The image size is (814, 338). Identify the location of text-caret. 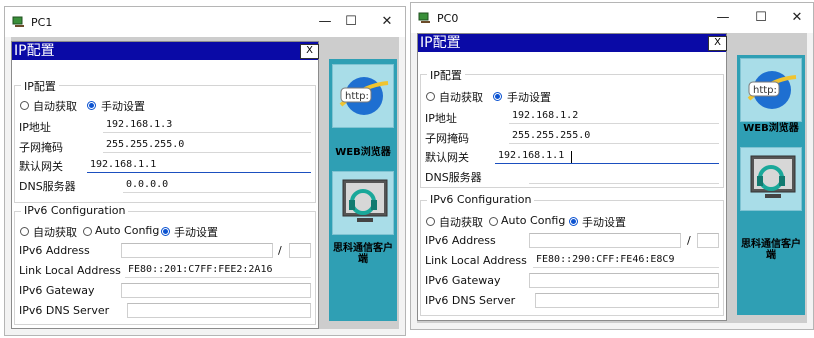
(571, 157).